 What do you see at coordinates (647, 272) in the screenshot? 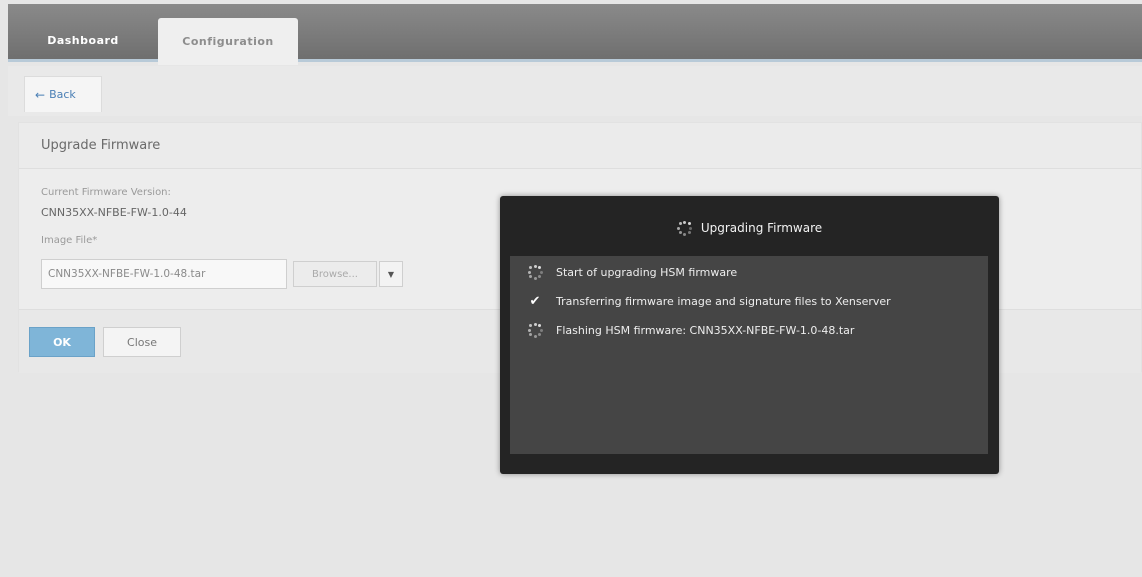
I see `step-label: Start of upgrading HSM firmware` at bounding box center [647, 272].